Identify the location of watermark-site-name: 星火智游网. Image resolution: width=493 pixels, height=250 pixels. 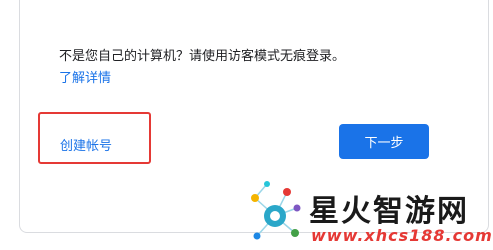
(389, 211).